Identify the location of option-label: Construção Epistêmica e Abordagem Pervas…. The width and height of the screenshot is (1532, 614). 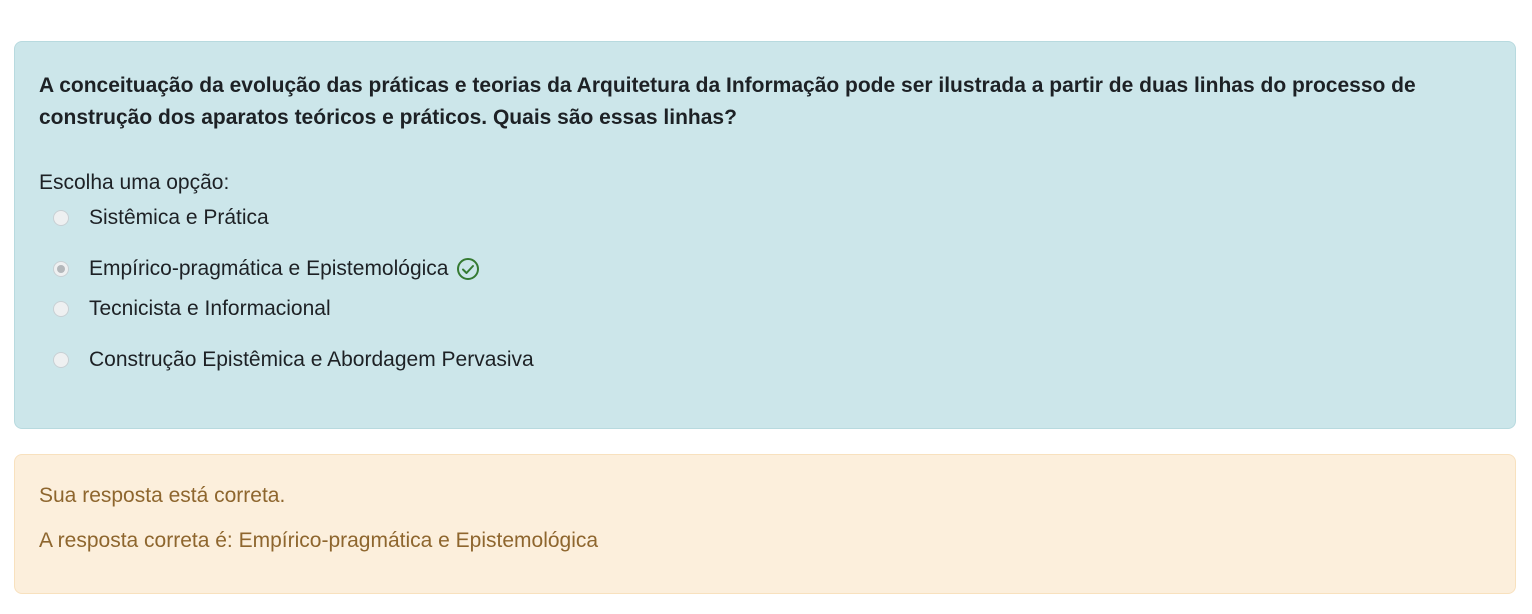
(311, 359).